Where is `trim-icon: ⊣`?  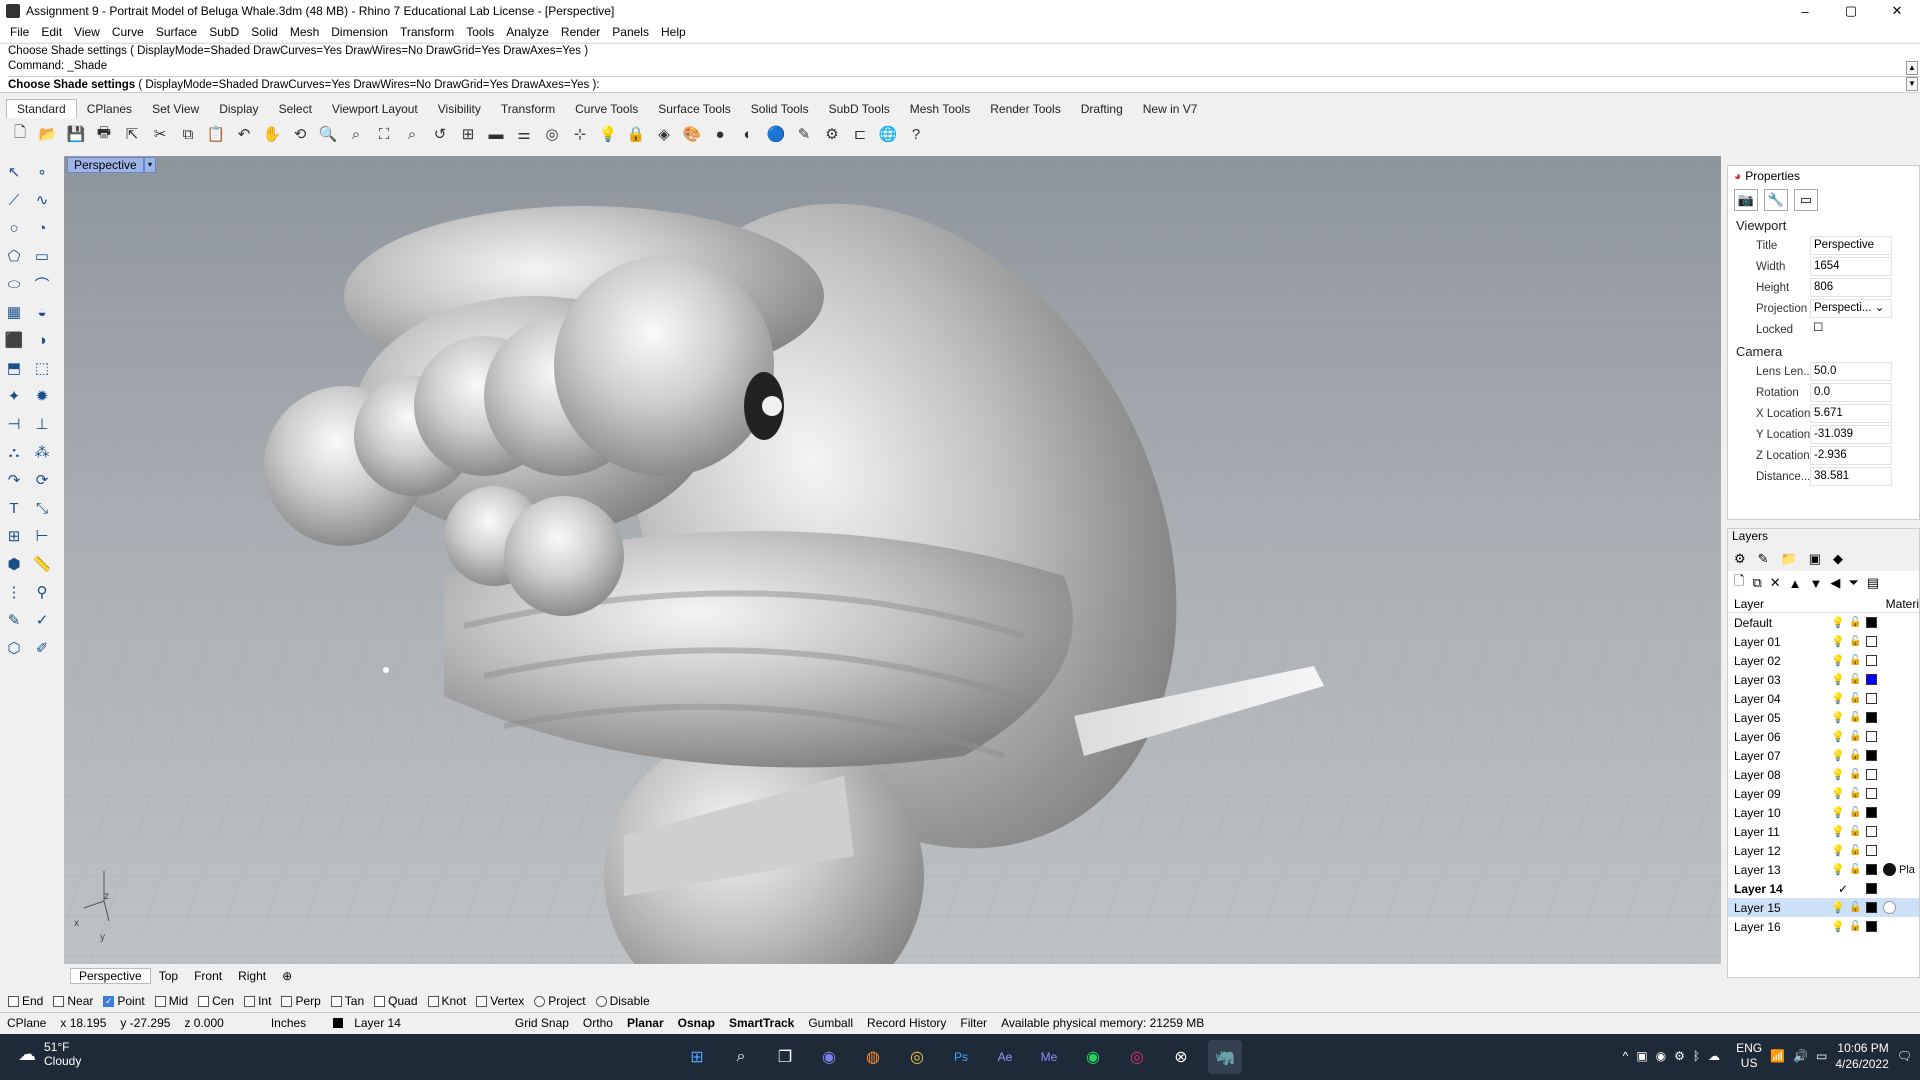
trim-icon: ⊣ is located at coordinates (14, 424).